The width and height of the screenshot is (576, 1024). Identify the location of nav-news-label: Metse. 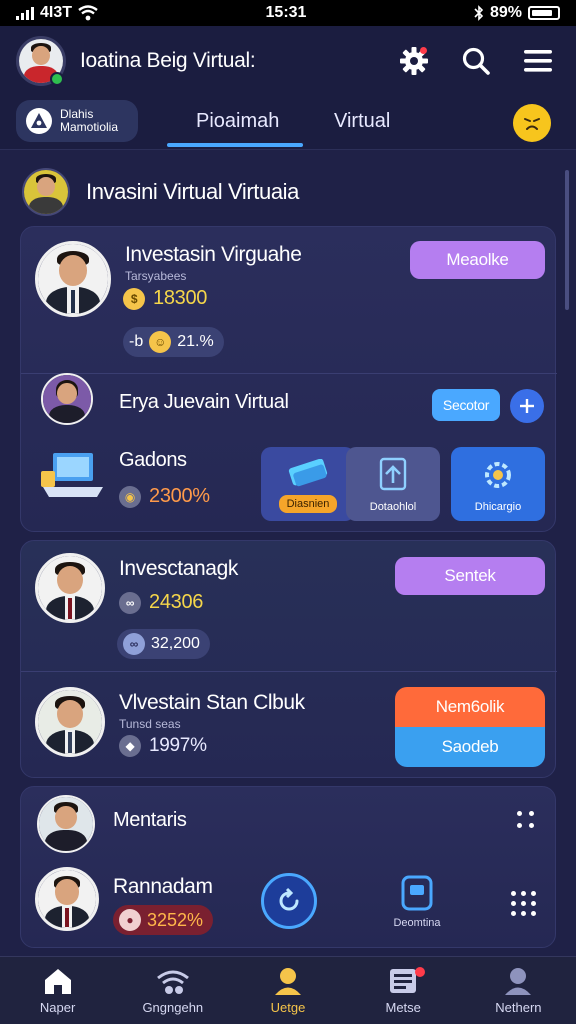
(403, 1007).